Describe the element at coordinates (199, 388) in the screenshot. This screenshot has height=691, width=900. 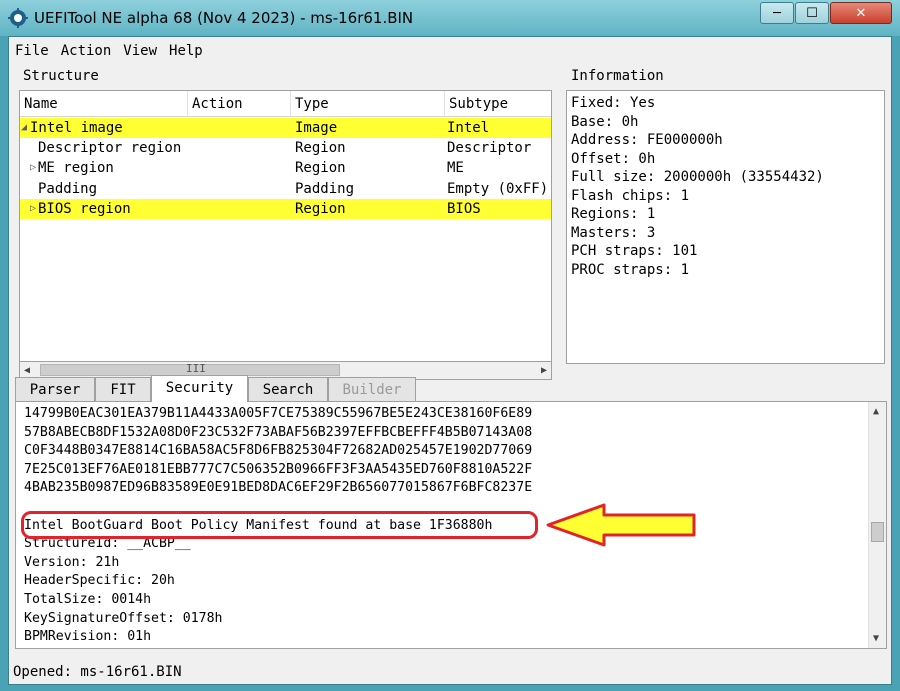
I see `tab-security: Security` at that location.